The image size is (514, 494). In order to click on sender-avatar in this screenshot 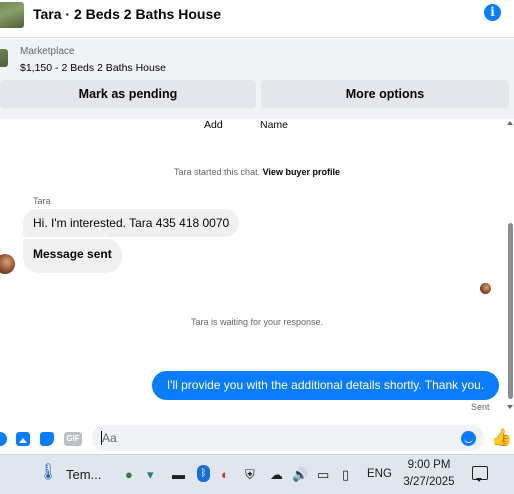, I will do `click(7, 264)`.